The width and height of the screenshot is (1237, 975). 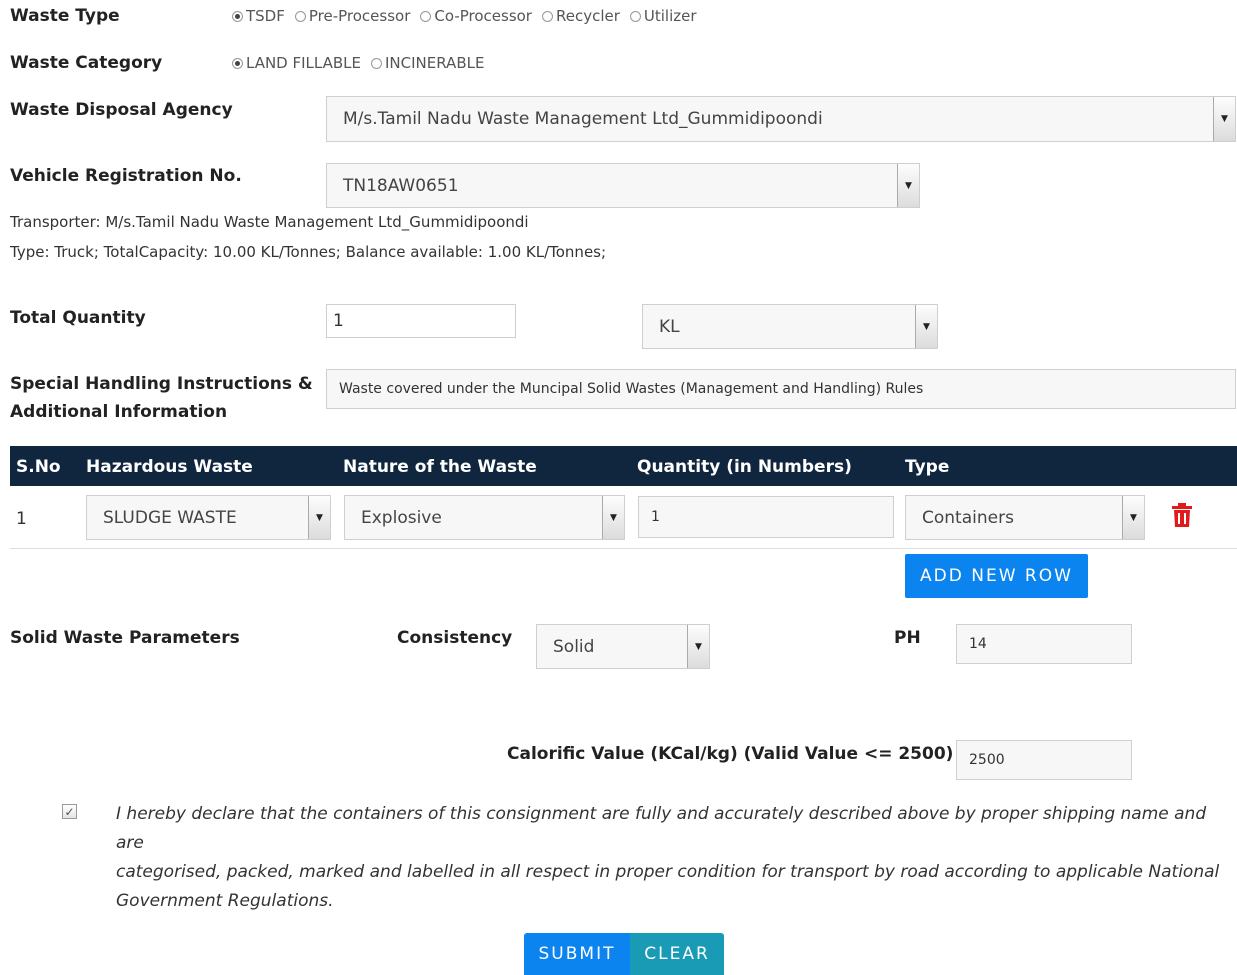 I want to click on quantity-numbers-input: 1, so click(x=766, y=517).